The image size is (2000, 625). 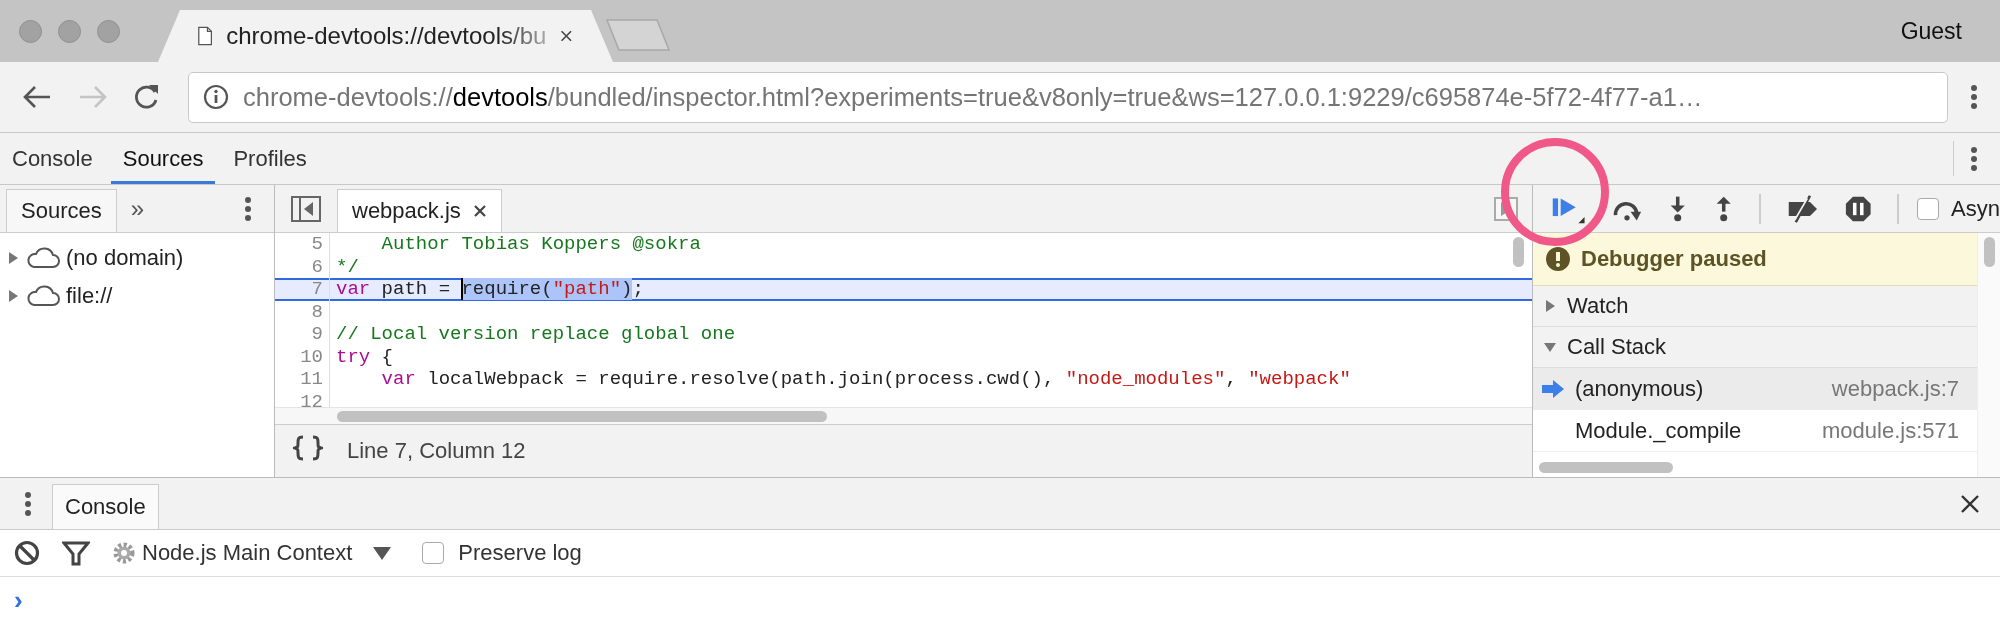 I want to click on code-line: try {, so click(x=365, y=356).